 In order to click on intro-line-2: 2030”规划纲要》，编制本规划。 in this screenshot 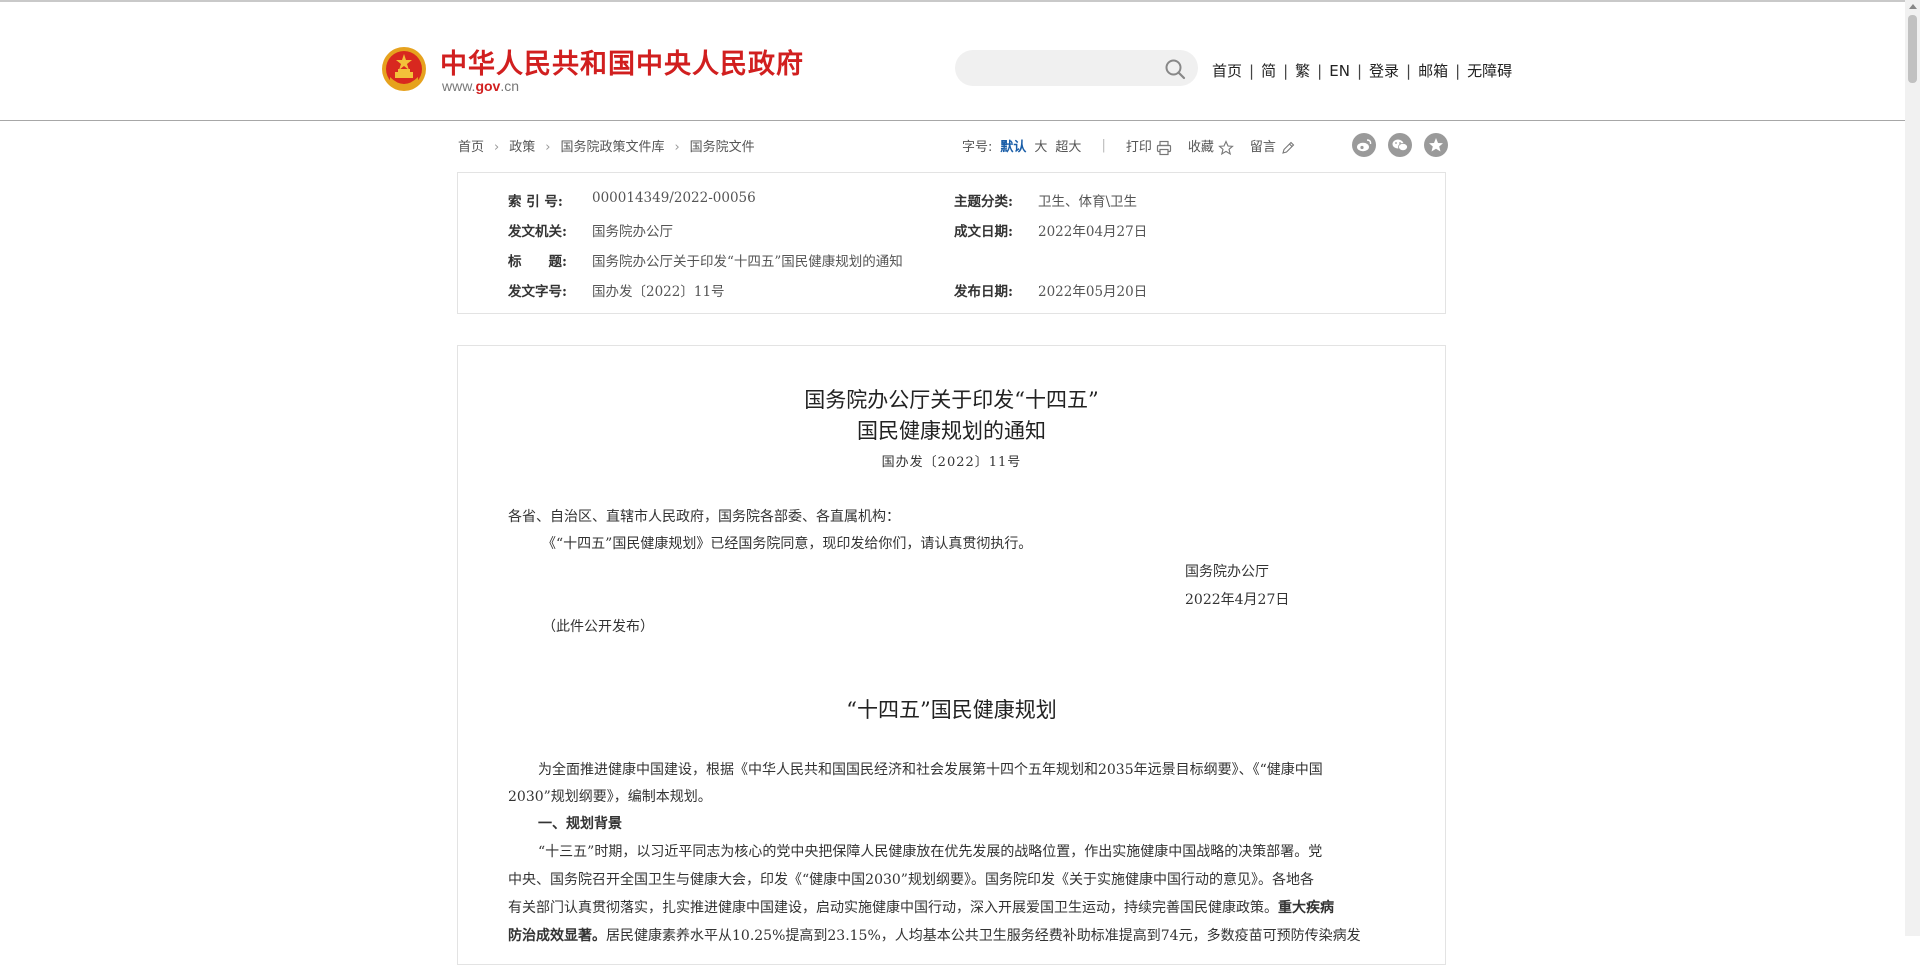, I will do `click(610, 797)`.